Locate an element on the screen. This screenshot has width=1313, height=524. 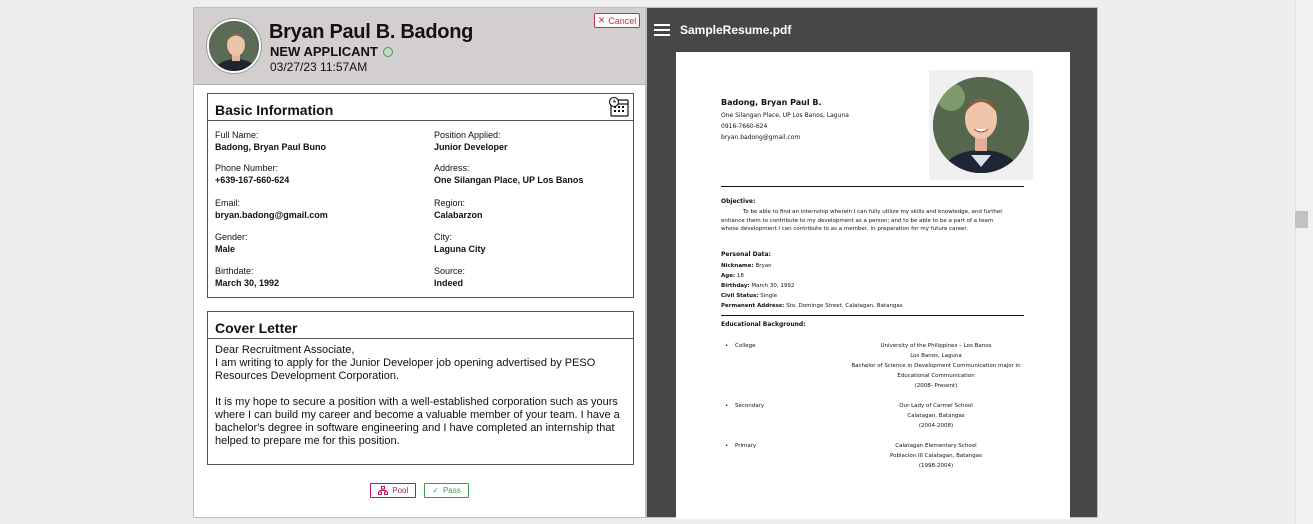
education-level: College is located at coordinates (740, 346).